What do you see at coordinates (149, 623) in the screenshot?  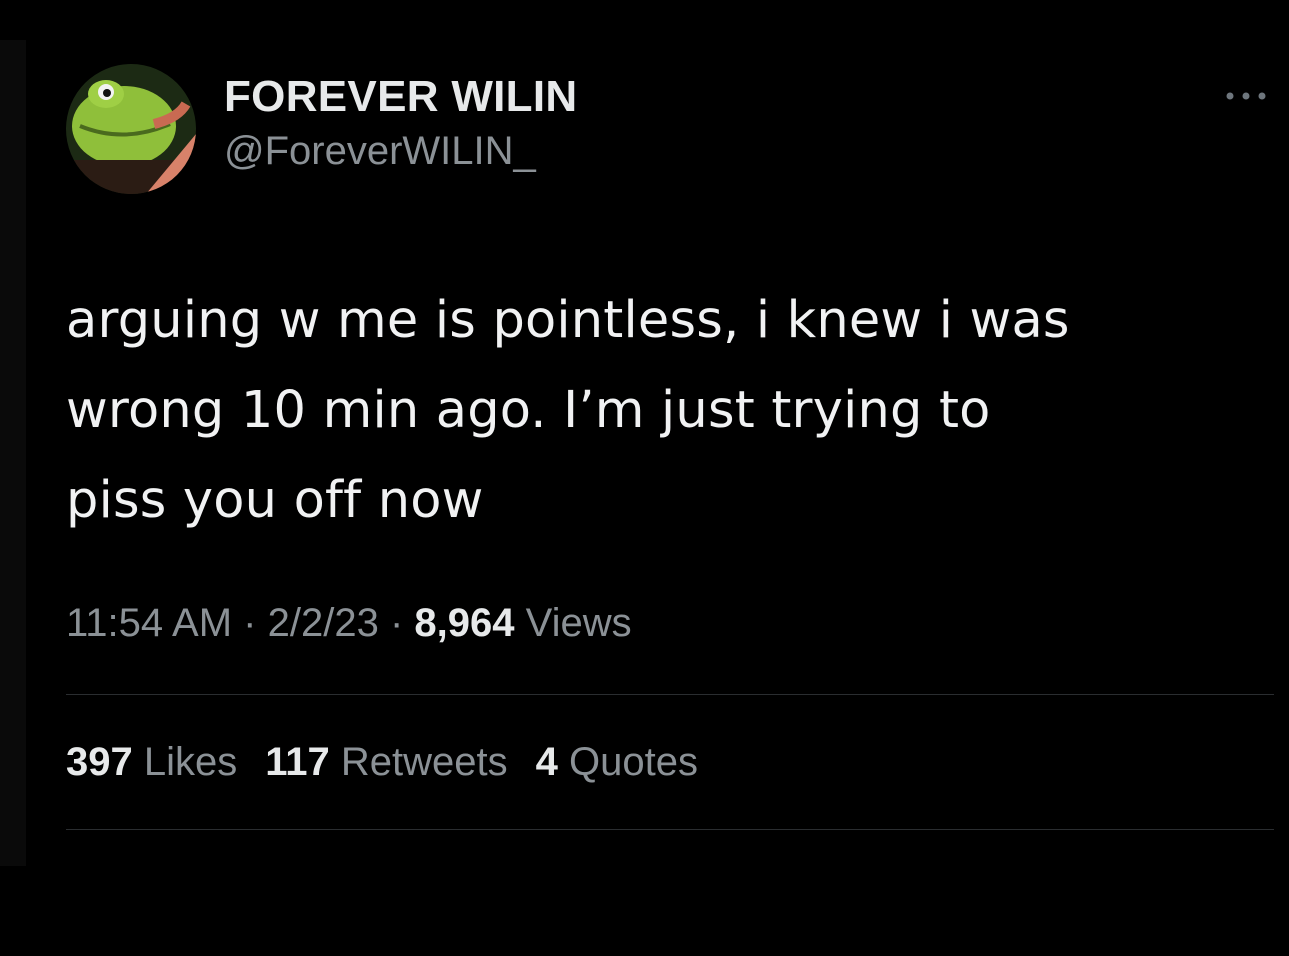 I see `tweet-time: 11:54 AM` at bounding box center [149, 623].